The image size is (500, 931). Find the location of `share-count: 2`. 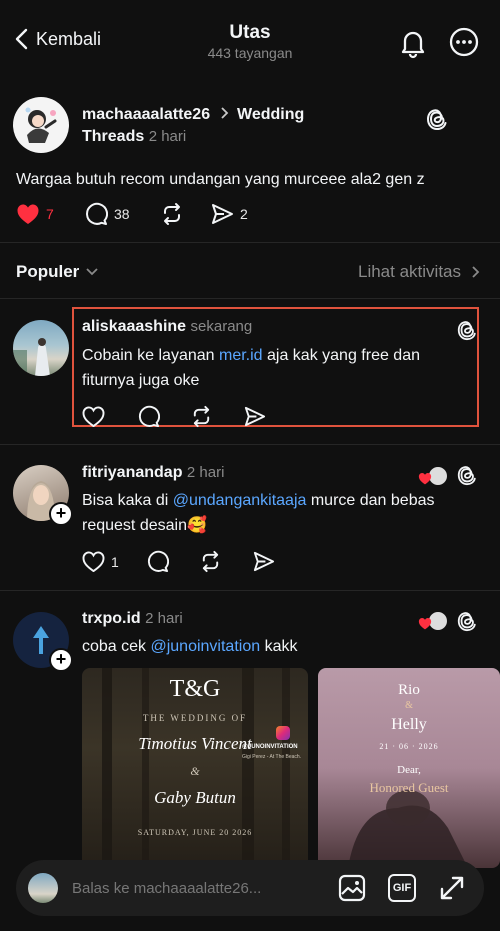

share-count: 2 is located at coordinates (244, 214).